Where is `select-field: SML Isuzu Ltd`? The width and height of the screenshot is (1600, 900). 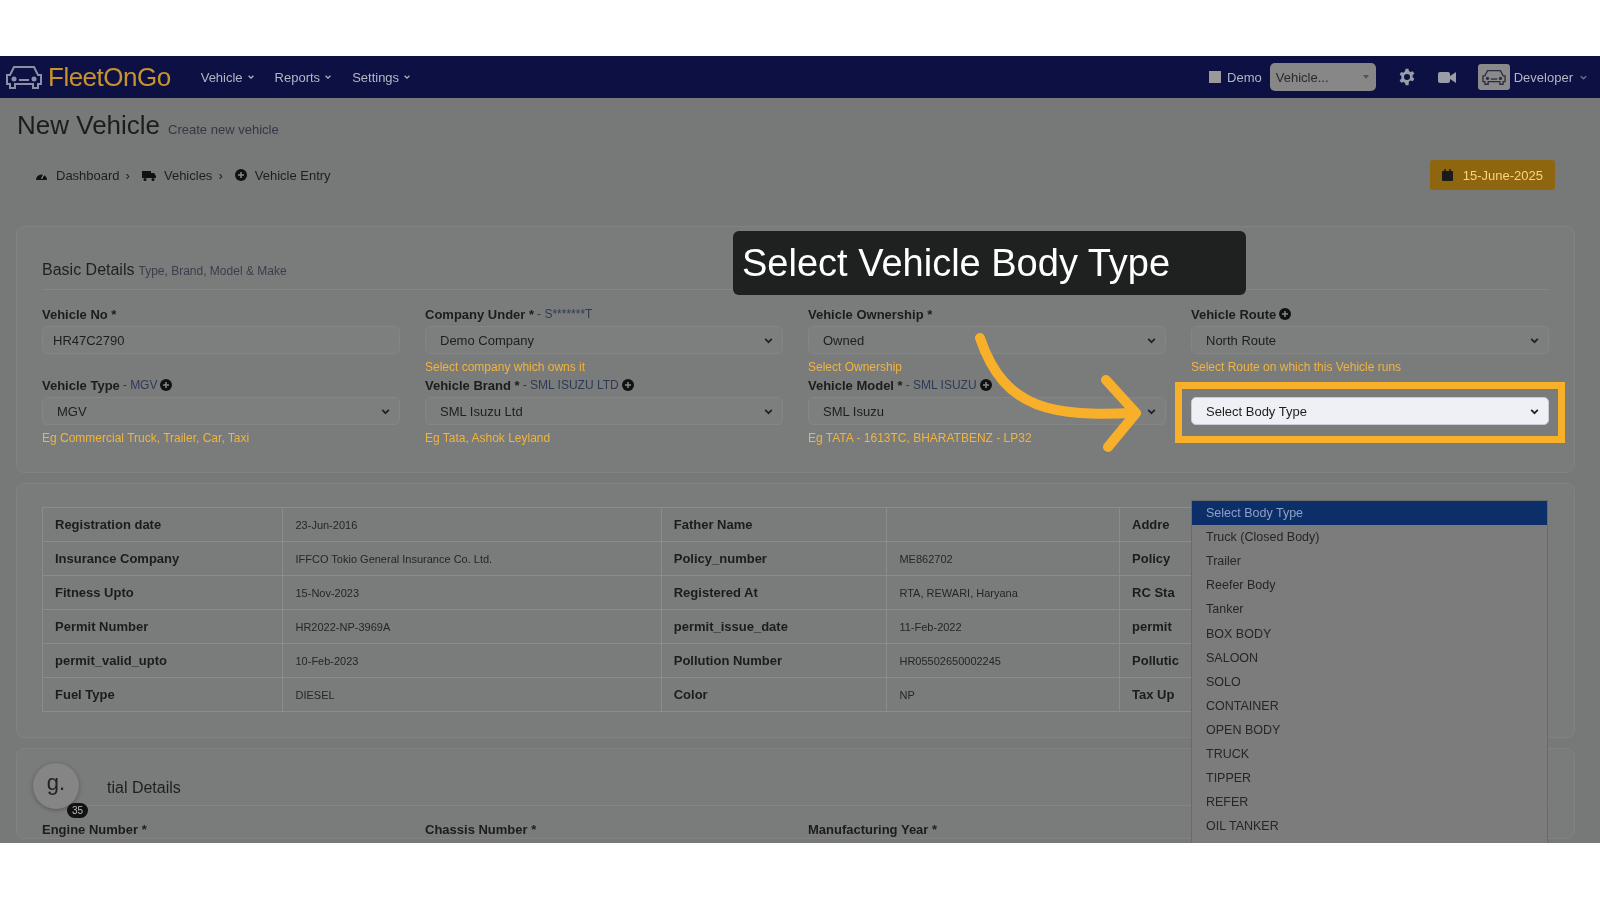 select-field: SML Isuzu Ltd is located at coordinates (604, 411).